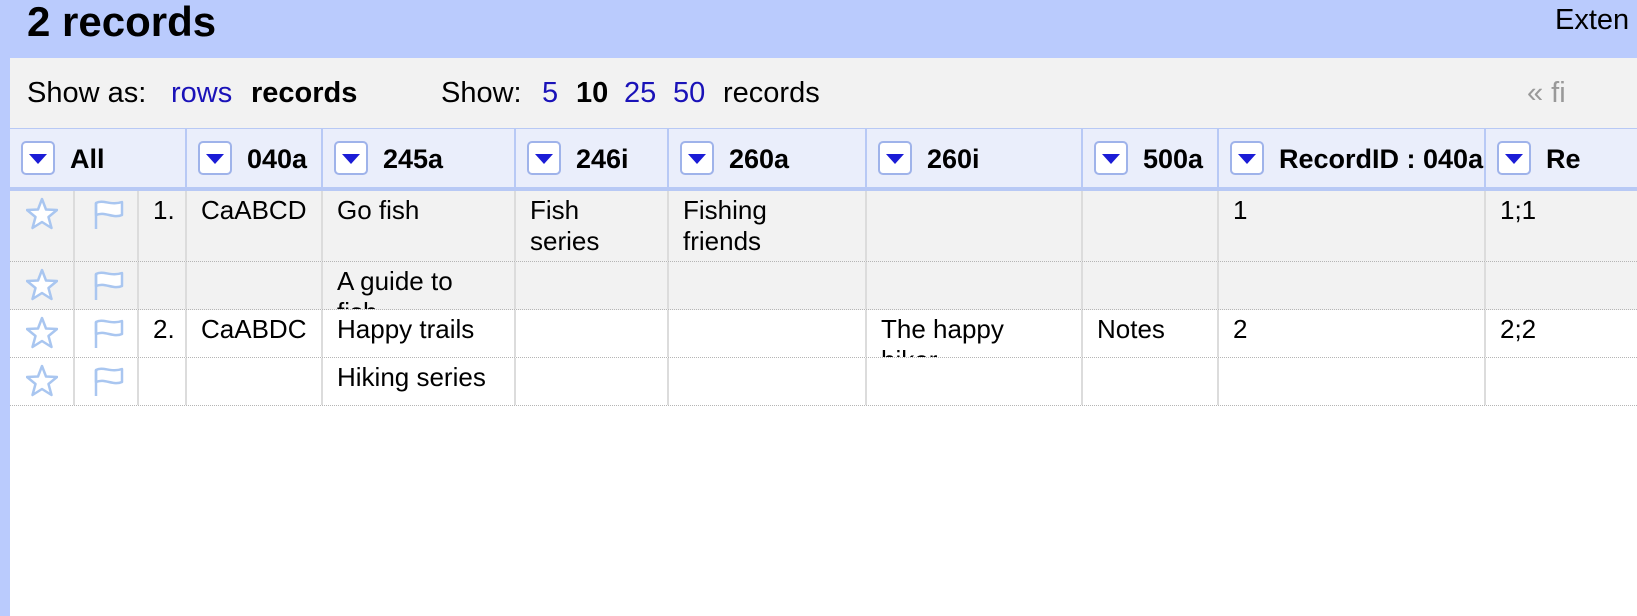  I want to click on page-size-10-link: 10, so click(592, 93).